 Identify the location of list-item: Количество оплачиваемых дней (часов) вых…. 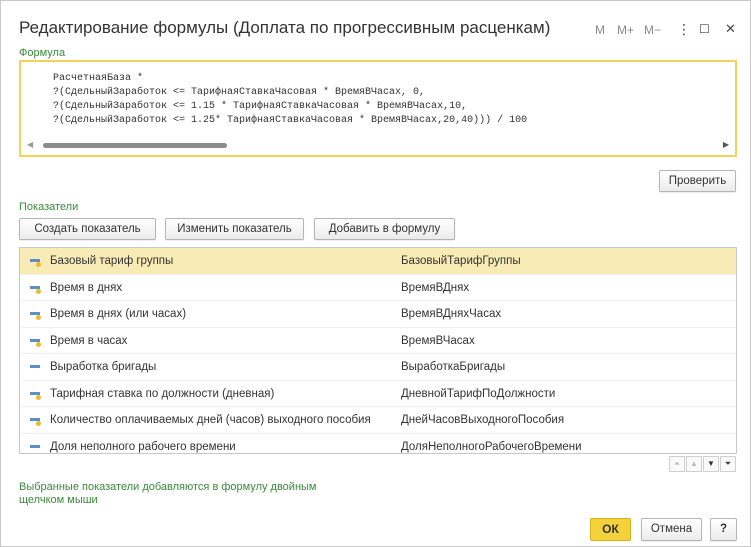
(378, 420).